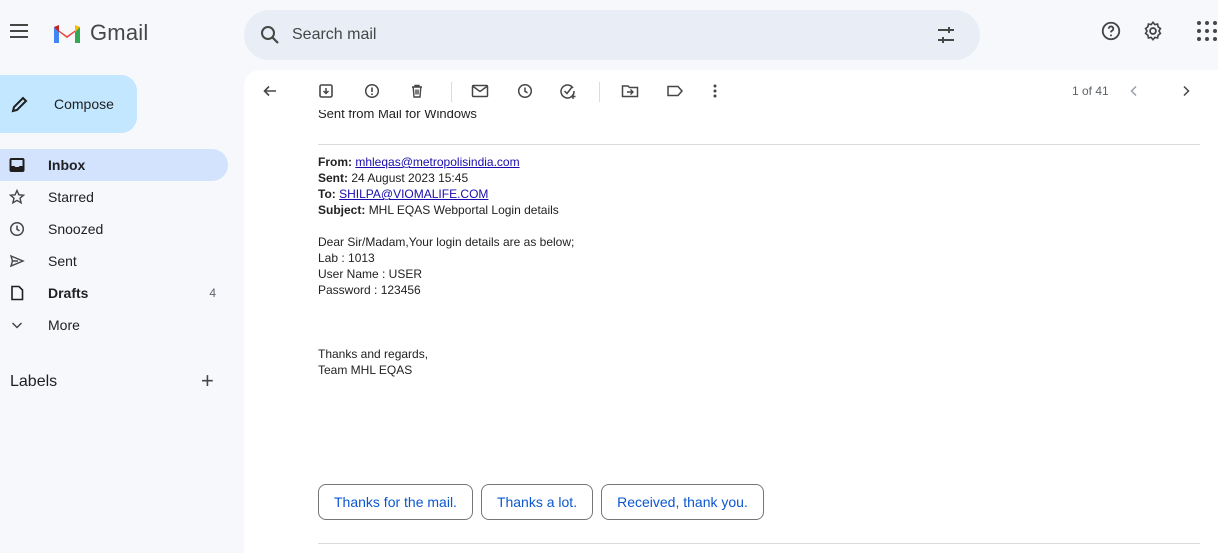  What do you see at coordinates (1207, 31) in the screenshot?
I see `apps-icon` at bounding box center [1207, 31].